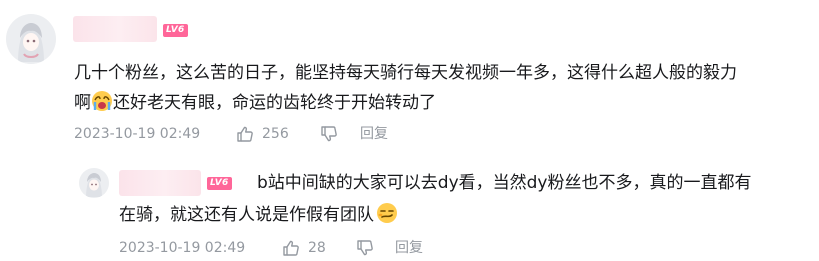  I want to click on comment-like-count: 256, so click(275, 134).